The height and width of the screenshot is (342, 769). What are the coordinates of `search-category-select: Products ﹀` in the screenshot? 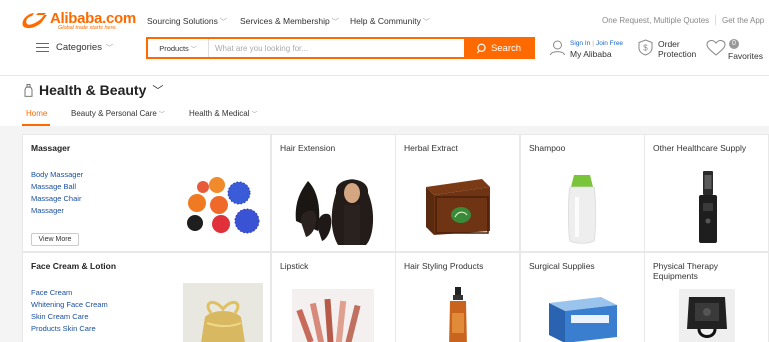 It's located at (178, 48).